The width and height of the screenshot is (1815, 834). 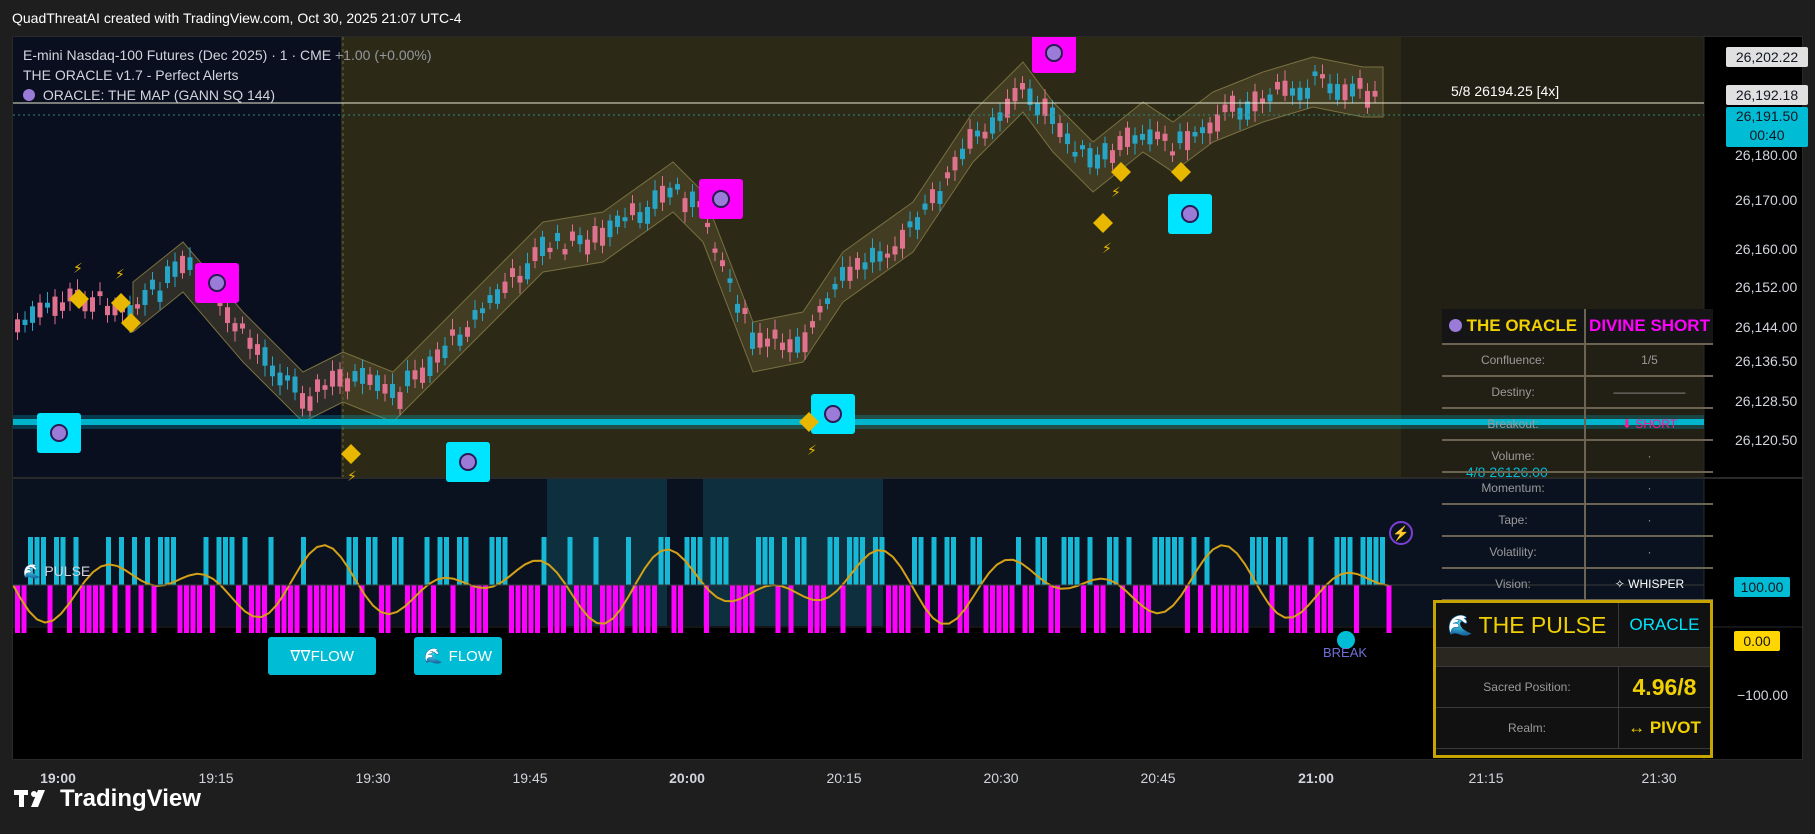 What do you see at coordinates (130, 798) in the screenshot?
I see `tradingview-wordmark: TradingView` at bounding box center [130, 798].